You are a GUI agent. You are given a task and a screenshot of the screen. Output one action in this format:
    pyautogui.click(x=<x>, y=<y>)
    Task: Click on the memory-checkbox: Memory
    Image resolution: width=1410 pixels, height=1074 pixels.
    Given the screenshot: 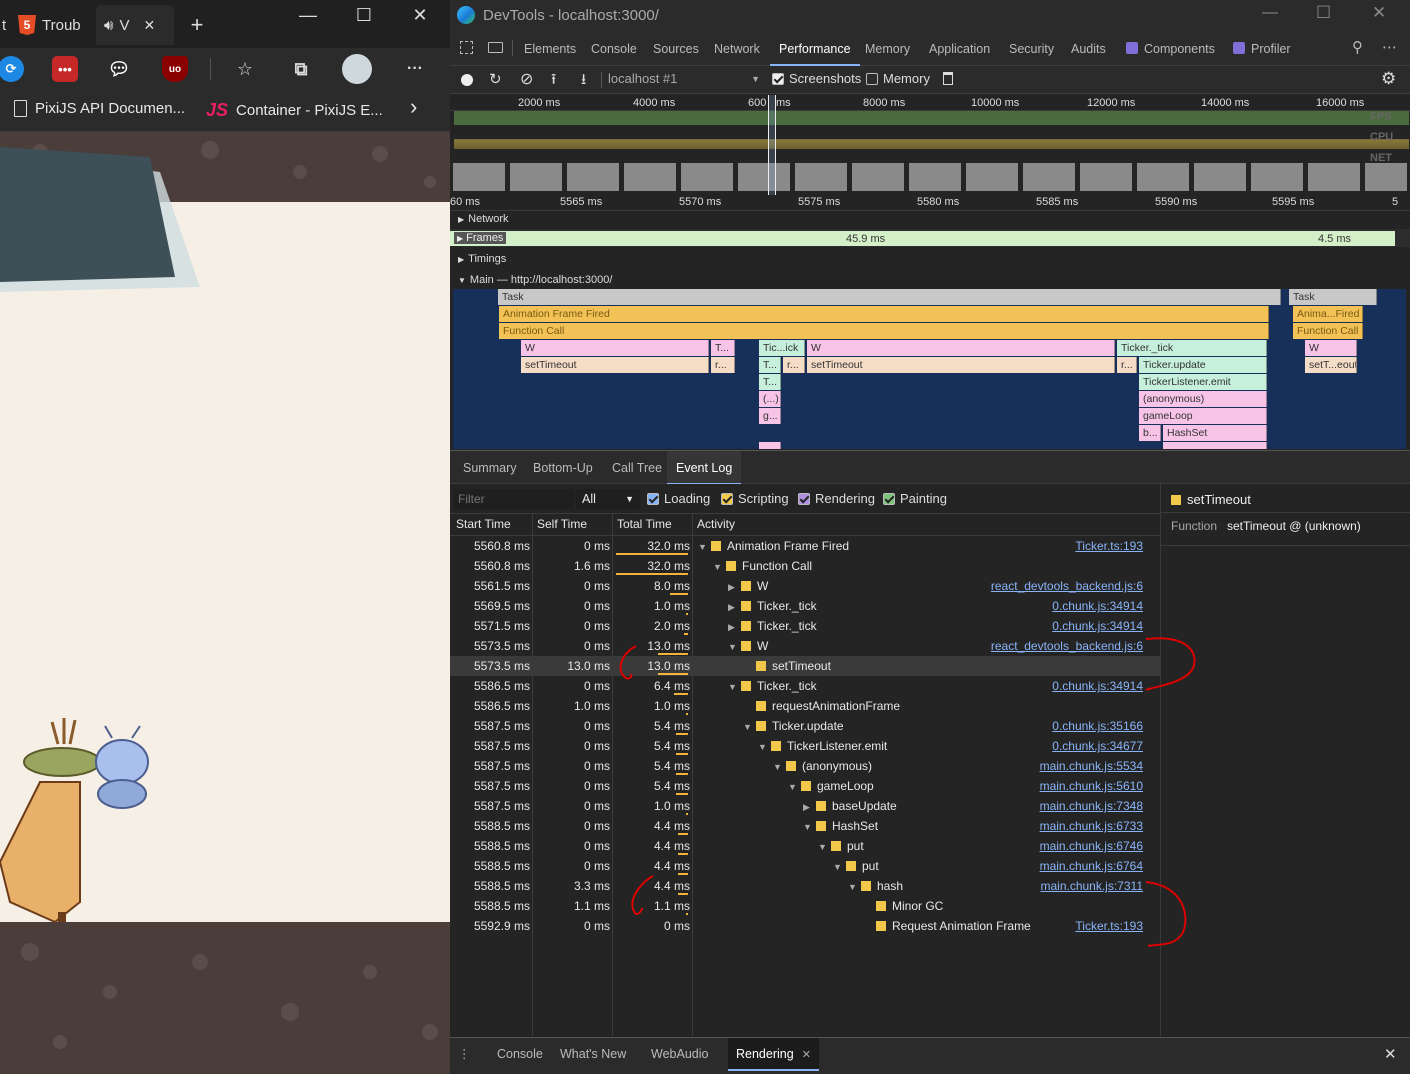 What is the action you would take?
    pyautogui.click(x=898, y=78)
    